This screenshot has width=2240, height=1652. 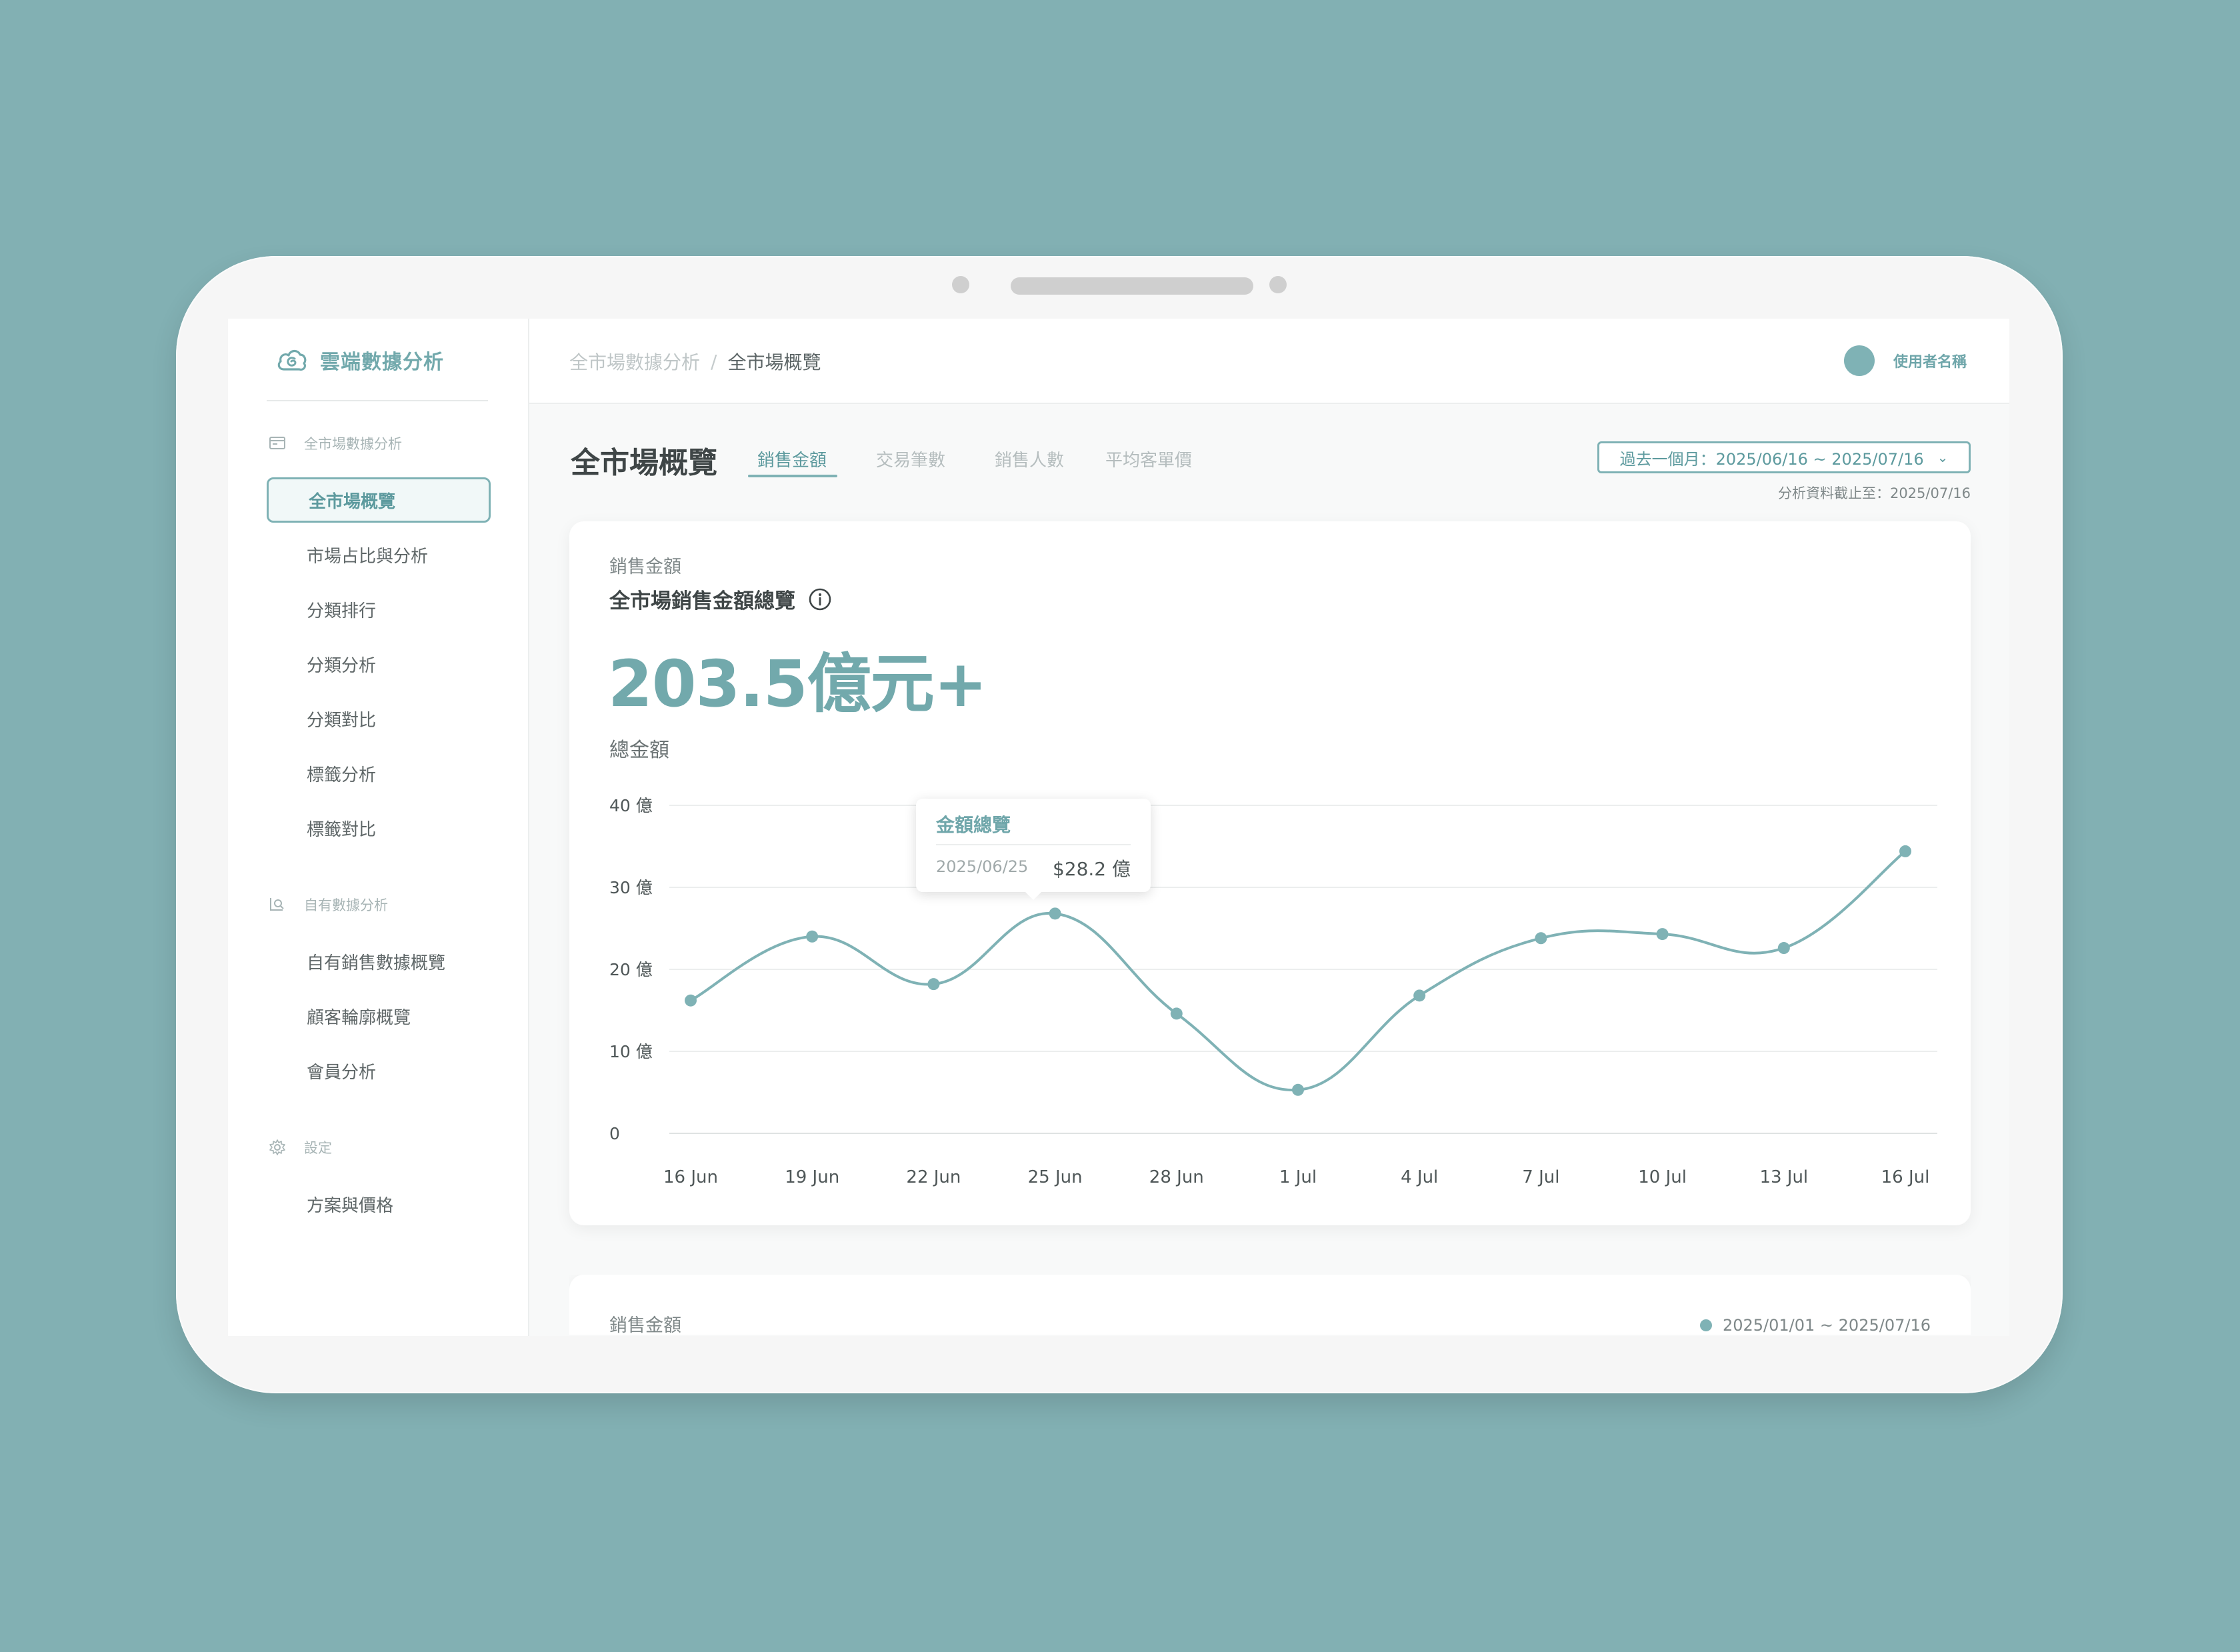 I want to click on x-tick-label: 19 Jun, so click(x=812, y=1177).